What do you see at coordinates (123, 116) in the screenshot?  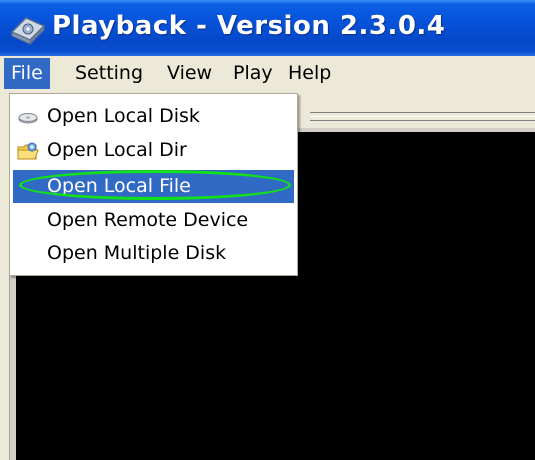 I see `menu-item-label: Open Local Disk` at bounding box center [123, 116].